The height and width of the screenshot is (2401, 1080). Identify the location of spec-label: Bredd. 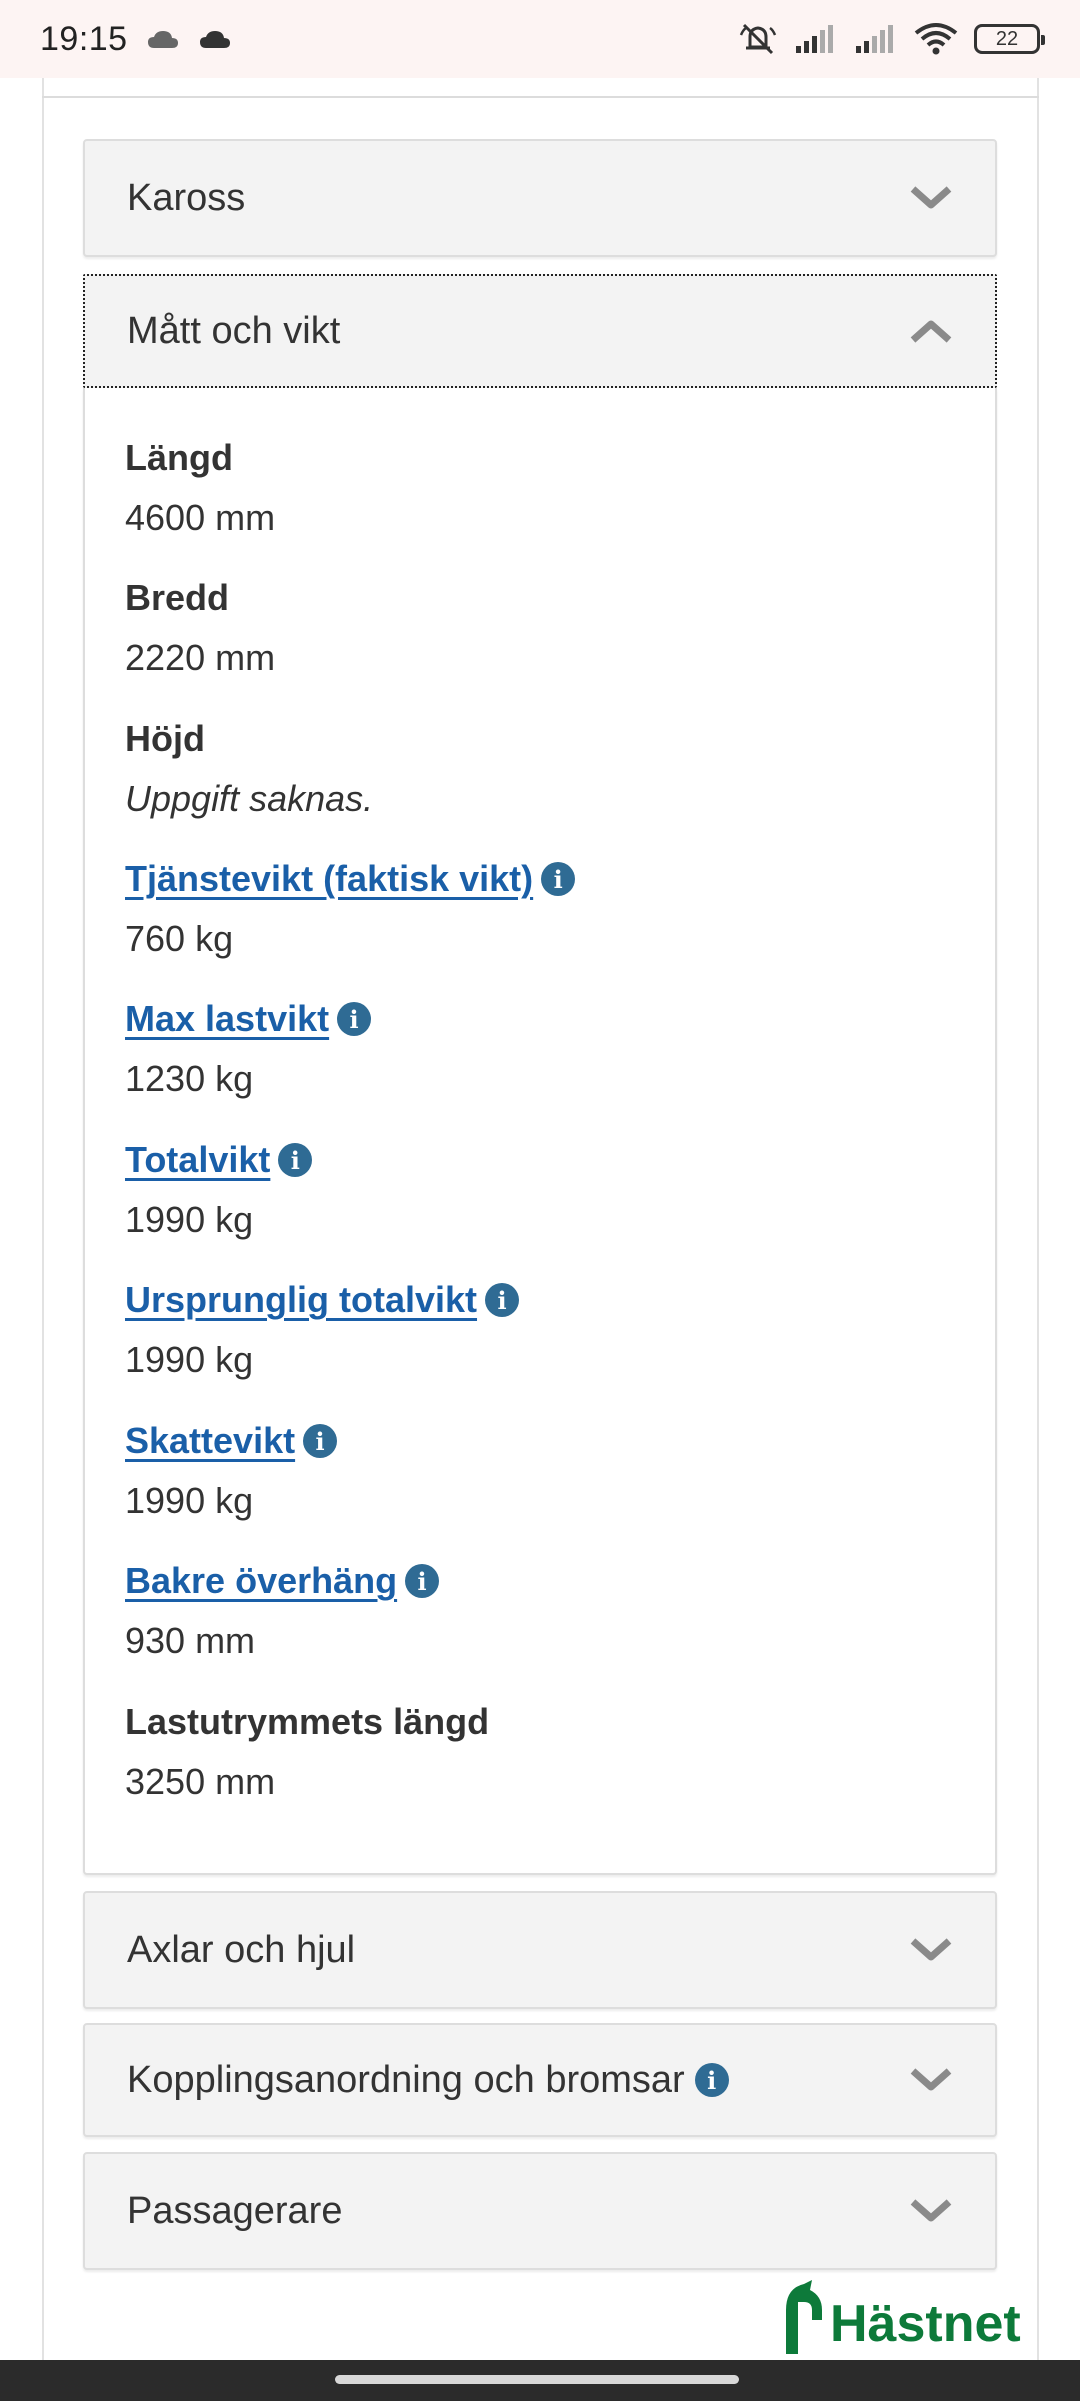
(177, 597).